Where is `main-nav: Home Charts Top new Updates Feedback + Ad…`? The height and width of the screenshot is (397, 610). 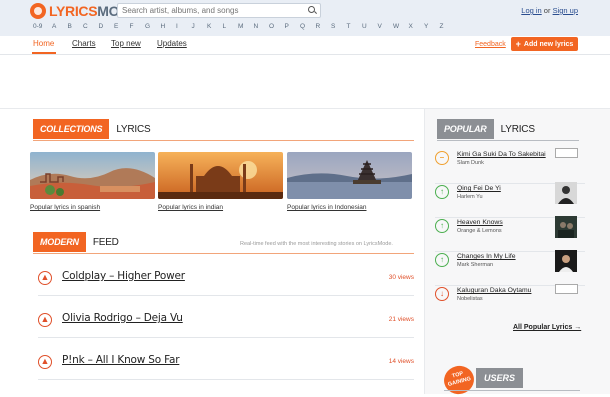
main-nav: Home Charts Top new Updates Feedback + Ad… is located at coordinates (305, 45).